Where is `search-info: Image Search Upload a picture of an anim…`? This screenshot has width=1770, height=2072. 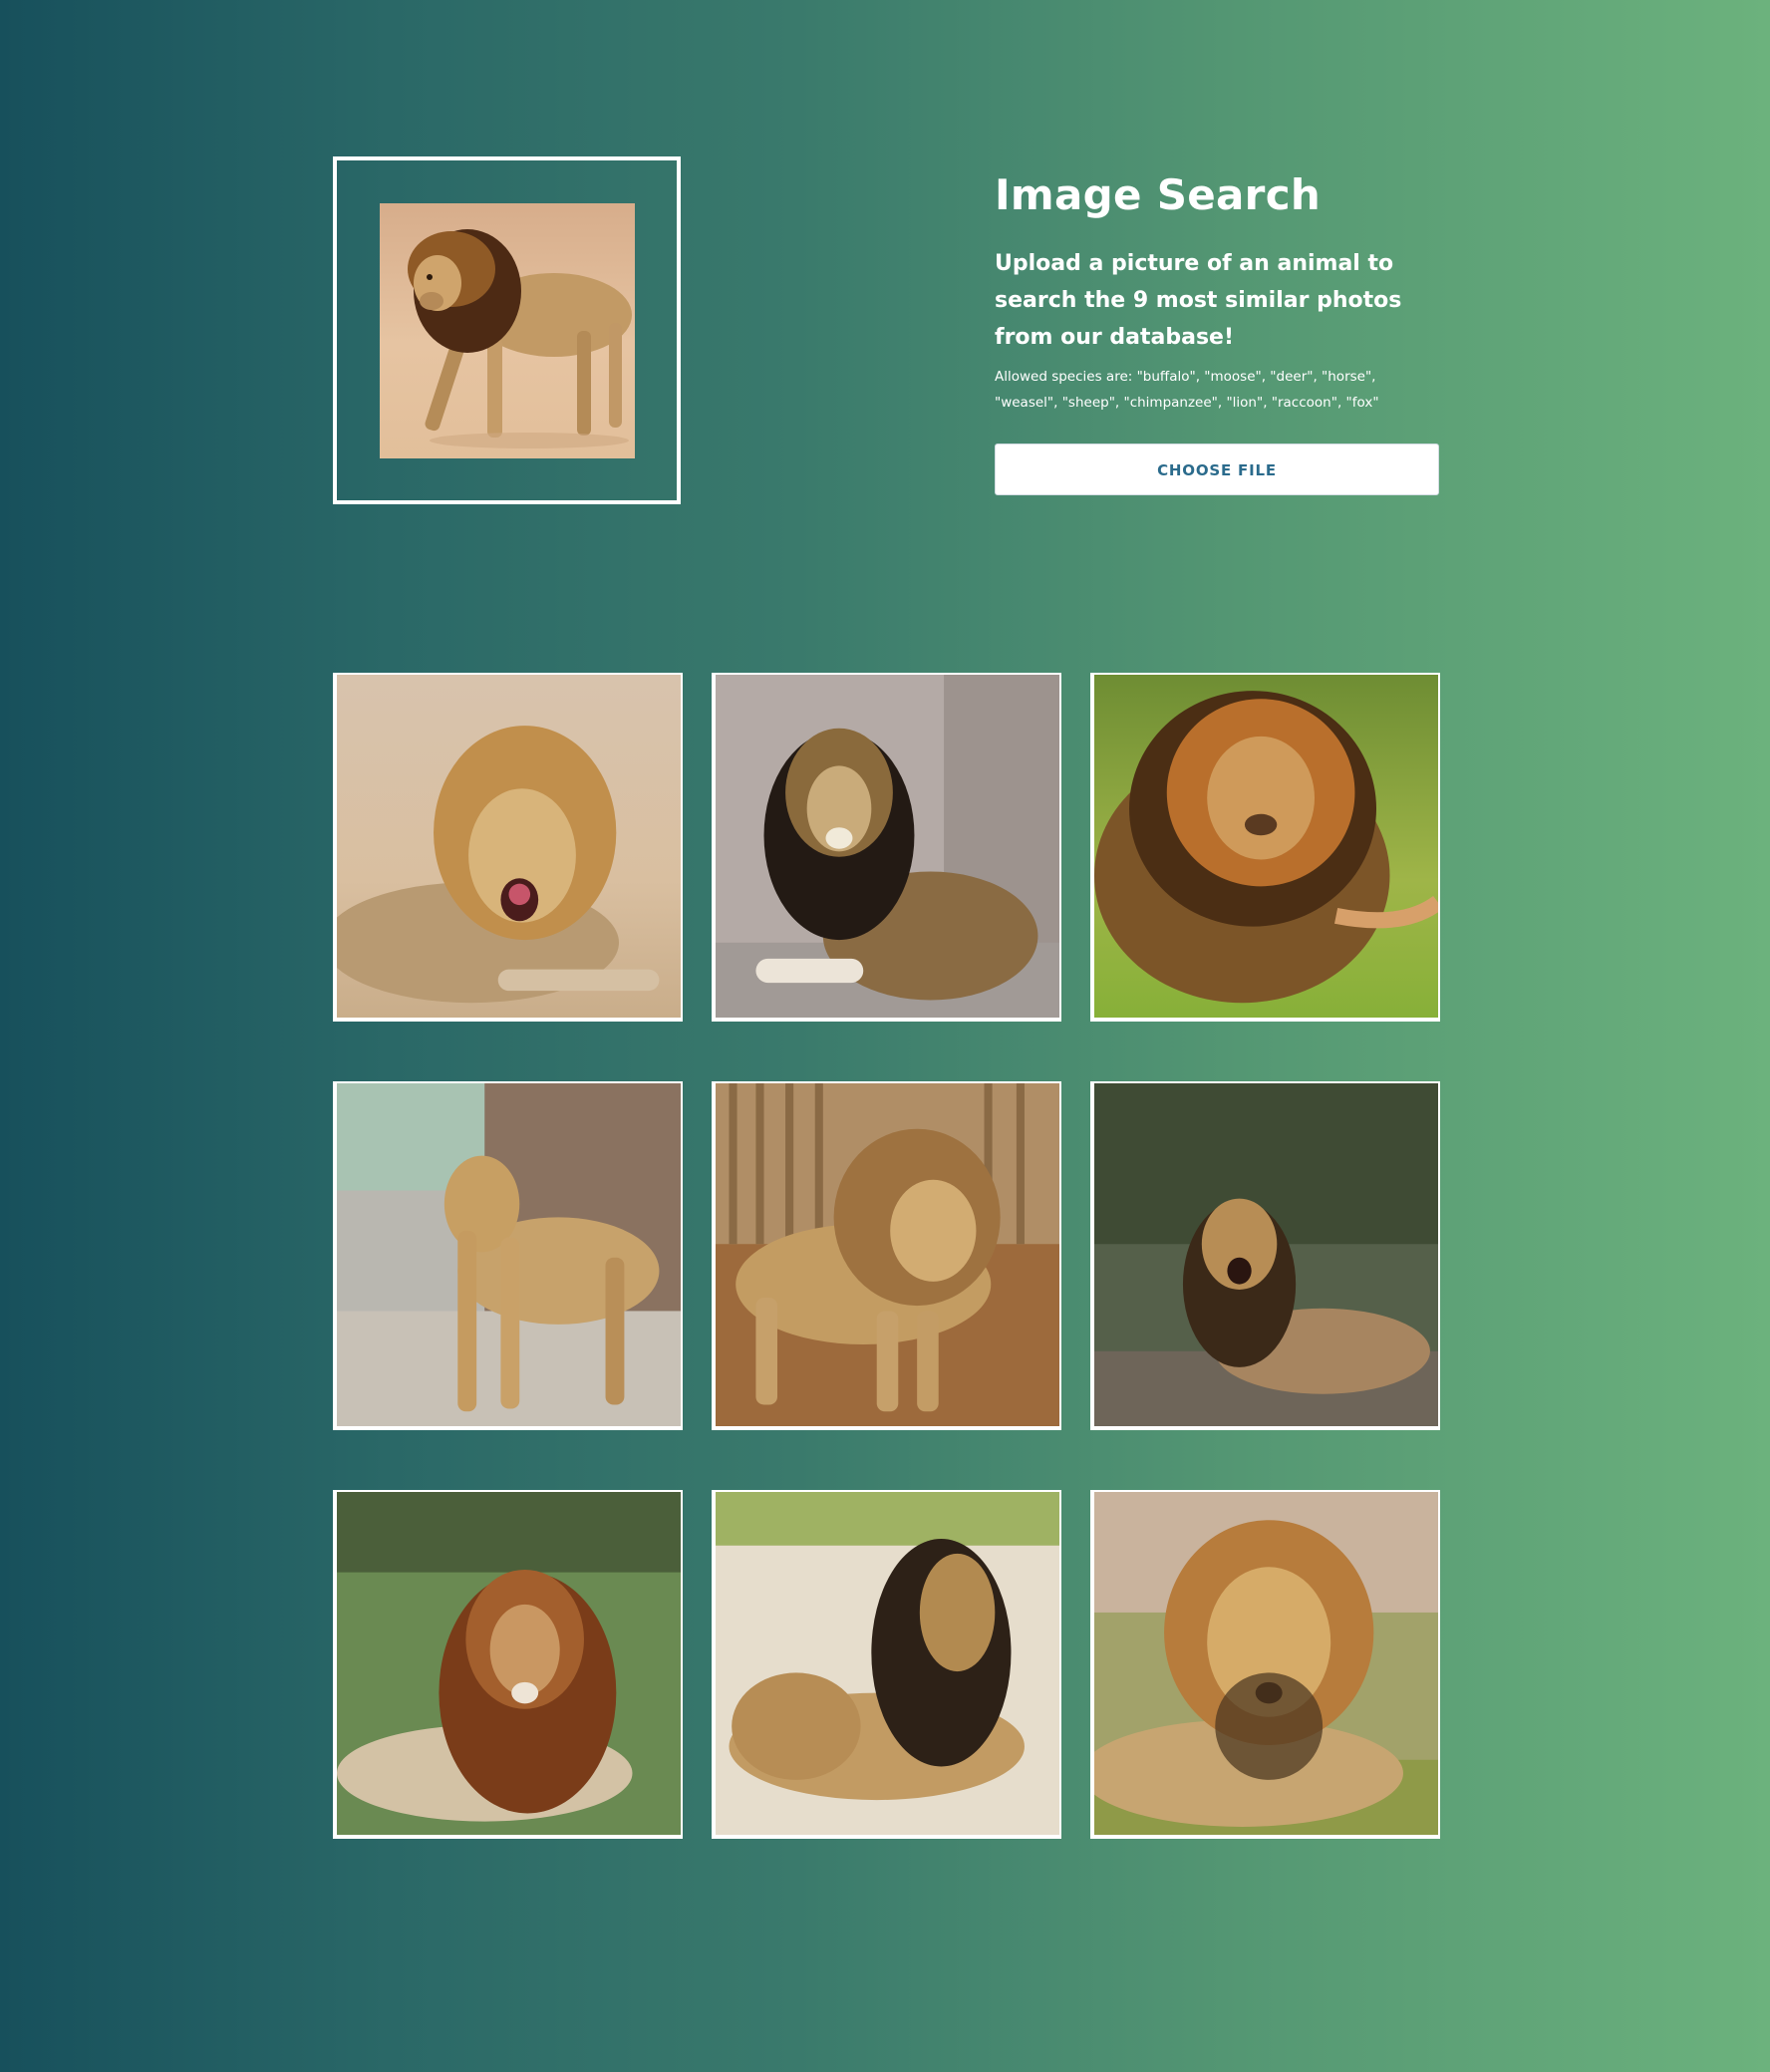
search-info: Image Search Upload a picture of an anim… is located at coordinates (1218, 290).